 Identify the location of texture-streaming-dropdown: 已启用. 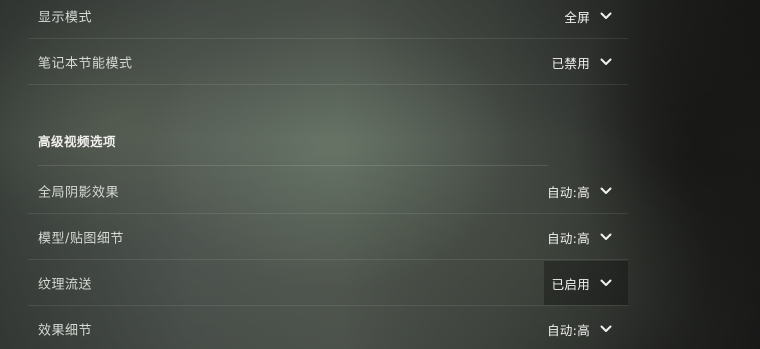
(586, 283).